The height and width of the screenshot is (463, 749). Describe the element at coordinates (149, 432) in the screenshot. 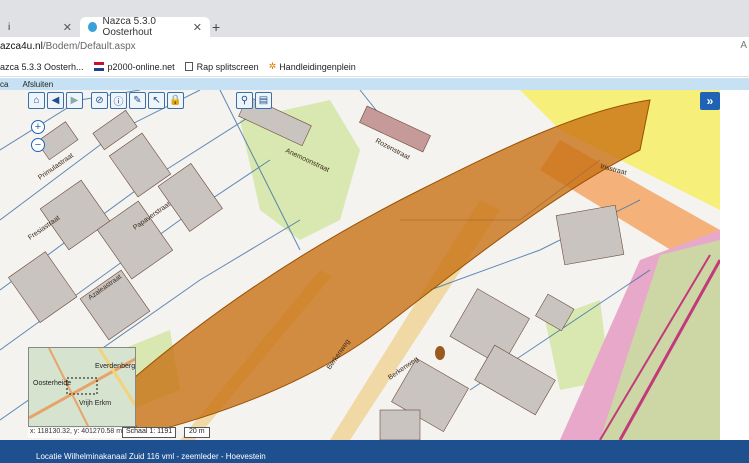

I see `scale-display: Schaal 1: 1191` at that location.